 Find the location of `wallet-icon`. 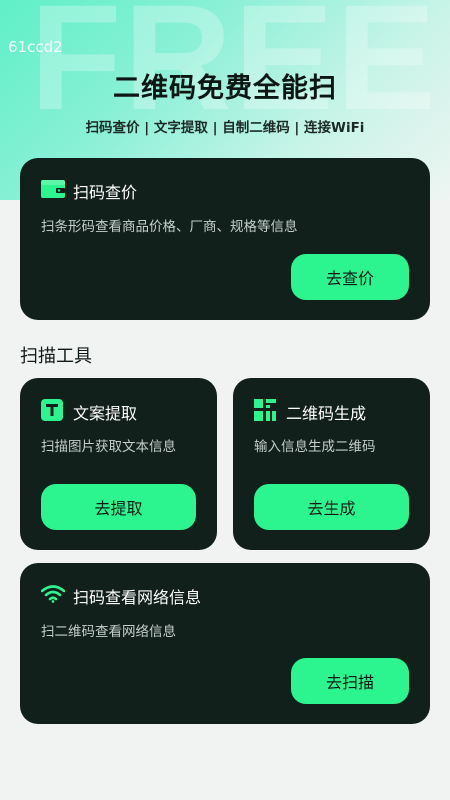

wallet-icon is located at coordinates (53, 191).